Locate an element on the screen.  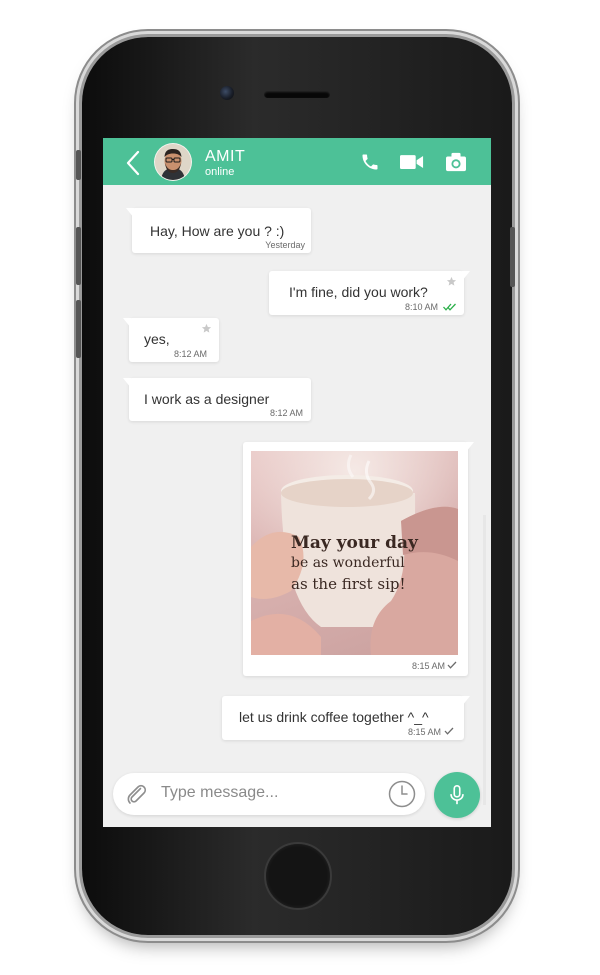
photo-caption-line: May your day is located at coordinates (354, 543).